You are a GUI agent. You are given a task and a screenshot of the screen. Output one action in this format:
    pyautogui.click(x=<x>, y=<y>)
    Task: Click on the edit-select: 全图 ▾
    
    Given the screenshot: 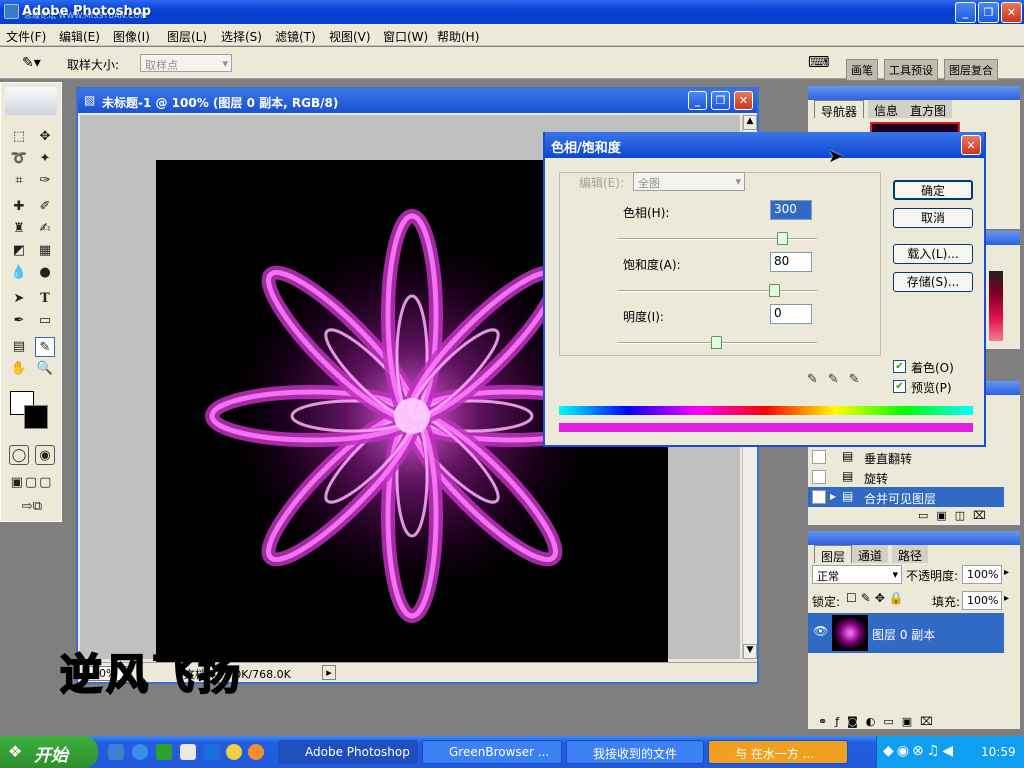 What is the action you would take?
    pyautogui.click(x=689, y=181)
    